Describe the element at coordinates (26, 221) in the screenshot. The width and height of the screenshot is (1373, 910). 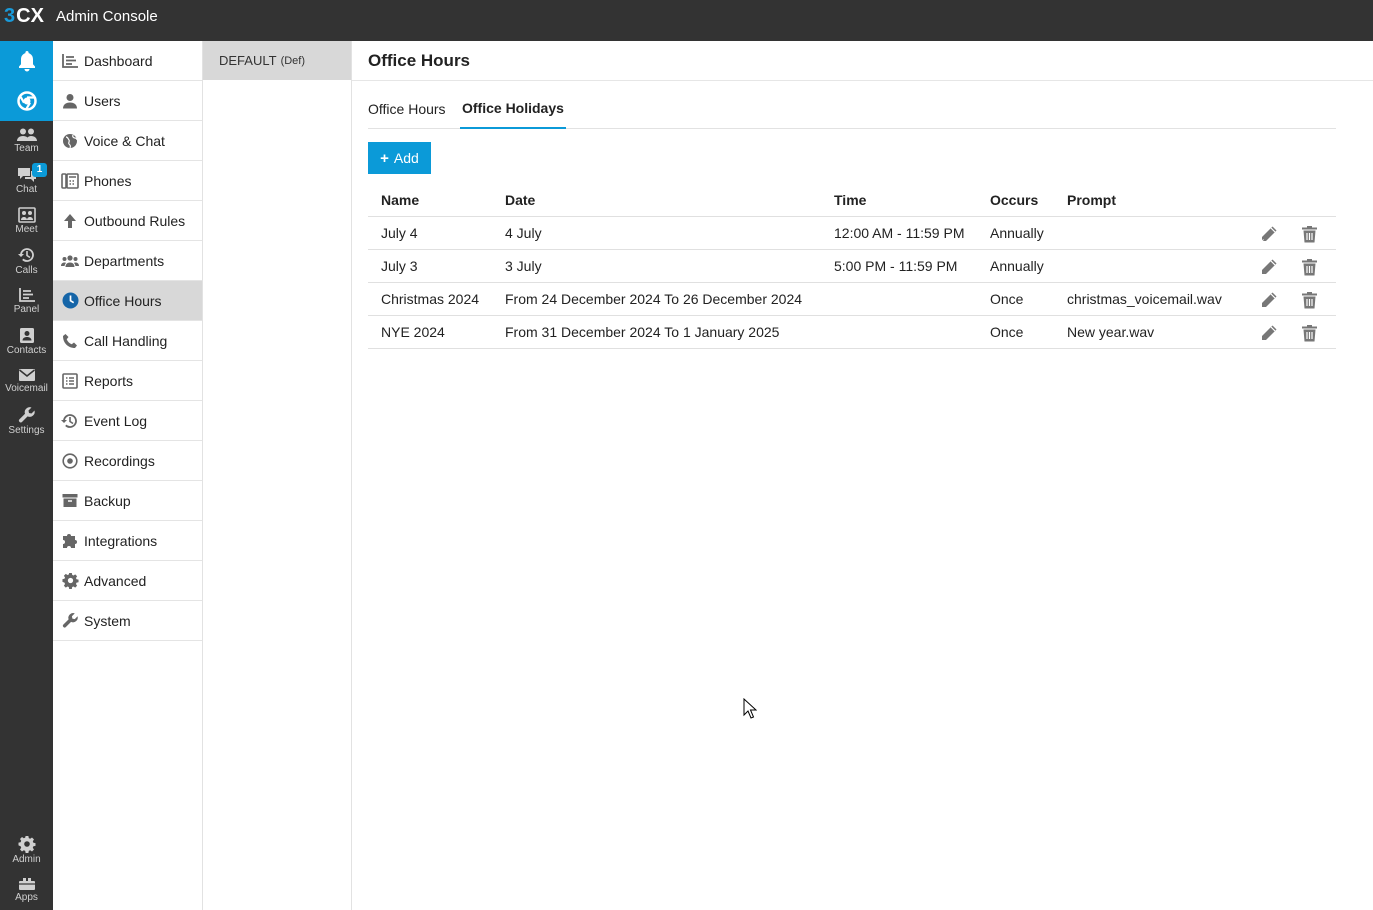
I see `rail-item-meet: Meet` at that location.